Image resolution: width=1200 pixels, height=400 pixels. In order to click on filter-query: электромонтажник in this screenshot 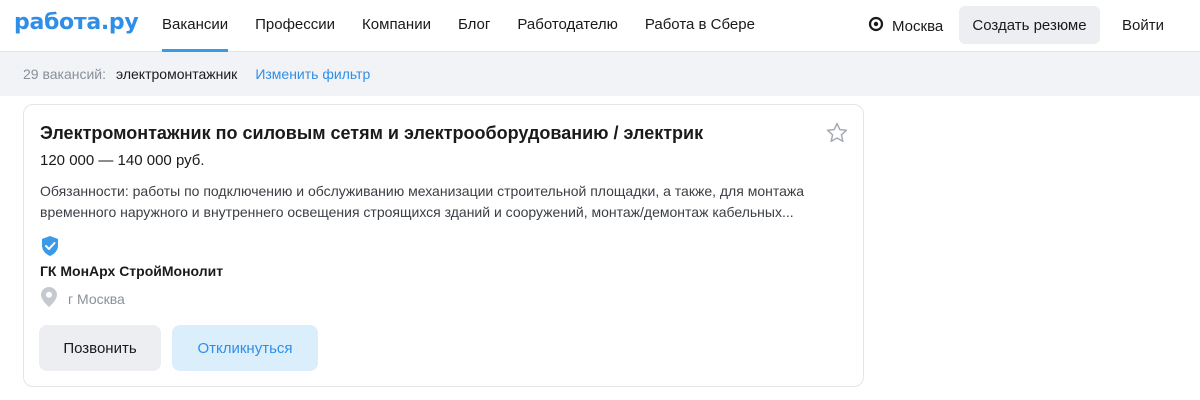, I will do `click(177, 74)`.